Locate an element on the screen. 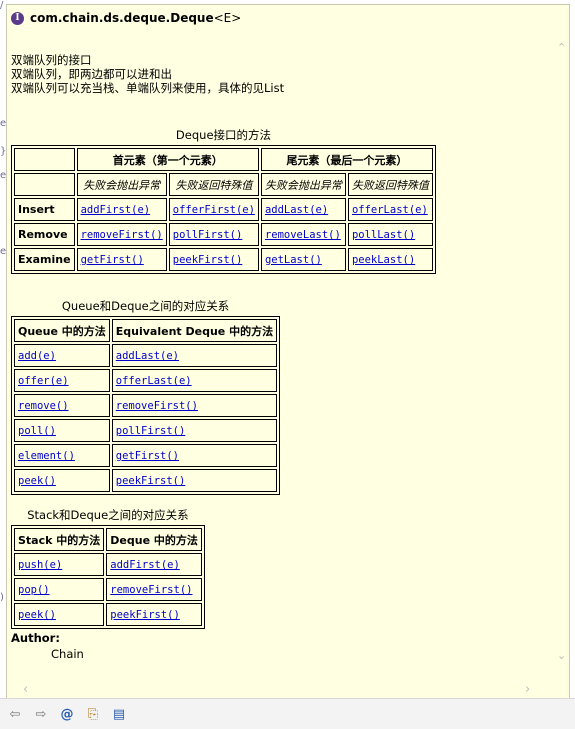 The image size is (575, 729). method-link: remove() is located at coordinates (43, 406).